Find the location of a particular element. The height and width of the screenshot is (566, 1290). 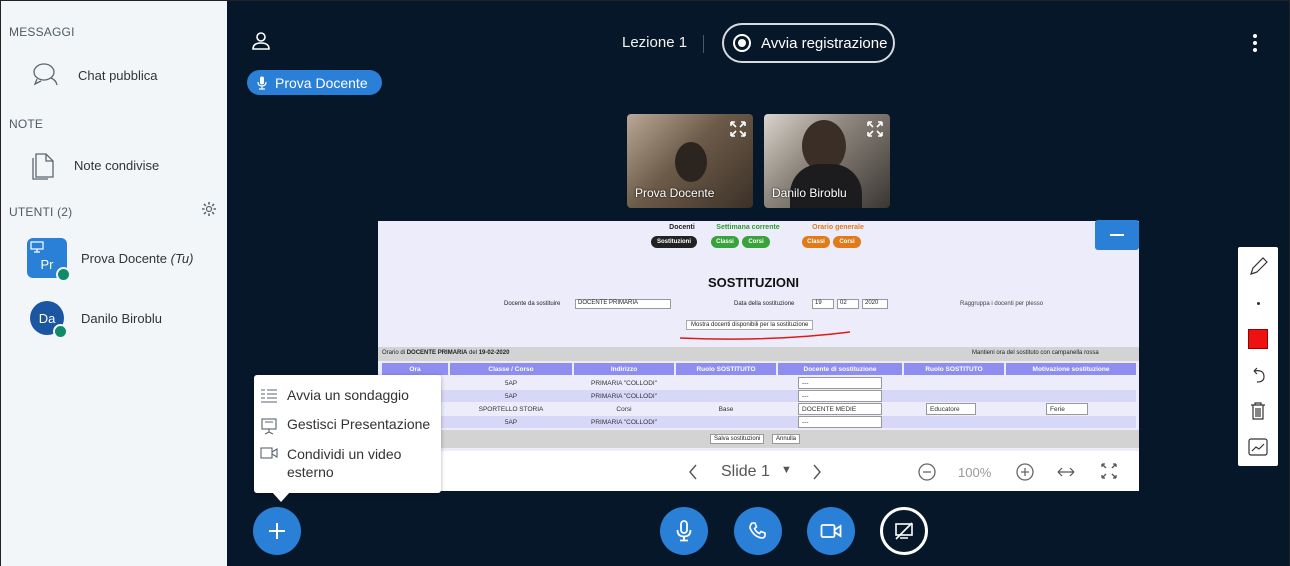

chevron-right-icon is located at coordinates (817, 472).